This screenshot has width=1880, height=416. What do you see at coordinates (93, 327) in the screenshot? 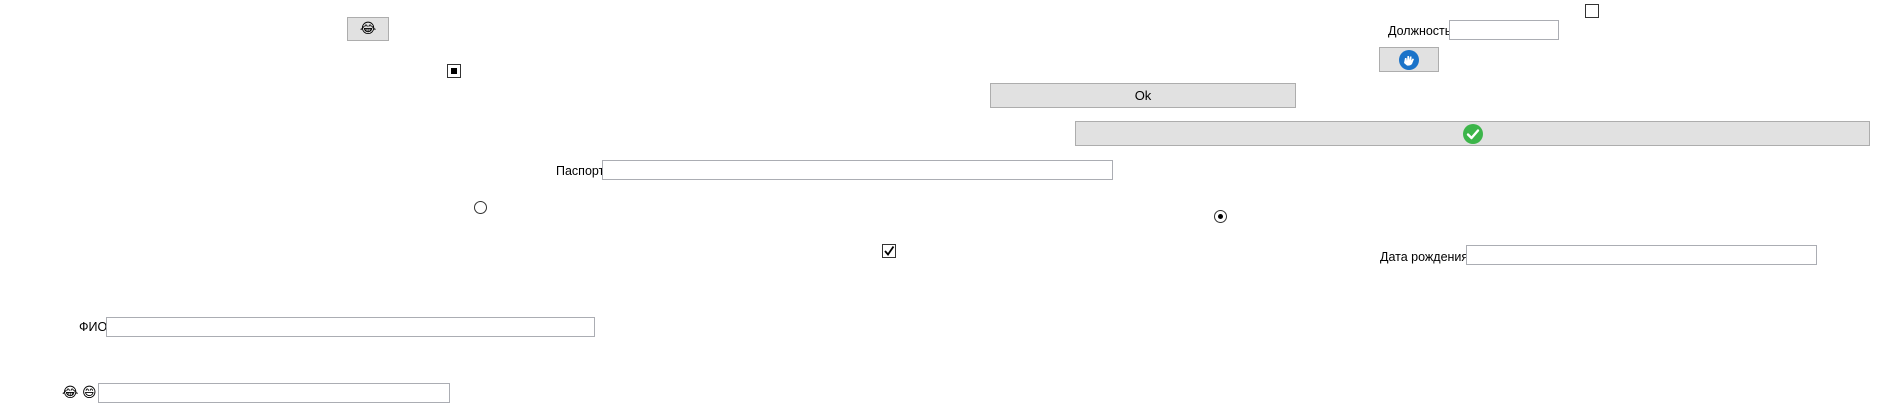
I see `fio-label: ФИО` at bounding box center [93, 327].